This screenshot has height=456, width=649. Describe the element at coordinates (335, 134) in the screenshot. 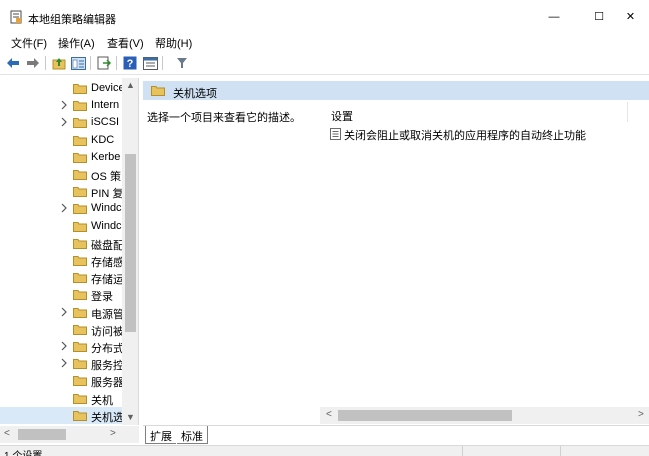

I see `policy-setting-icon` at that location.